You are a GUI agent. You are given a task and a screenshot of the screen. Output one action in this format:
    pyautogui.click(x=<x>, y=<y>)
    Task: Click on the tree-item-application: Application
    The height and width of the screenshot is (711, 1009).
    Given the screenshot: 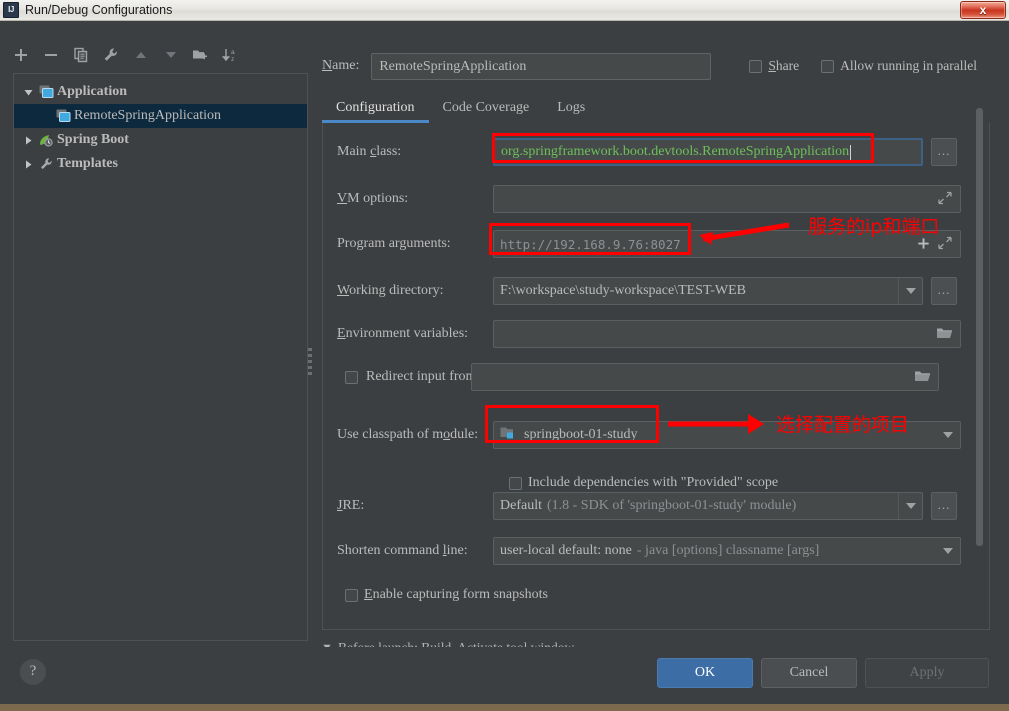 What is the action you would take?
    pyautogui.click(x=160, y=92)
    